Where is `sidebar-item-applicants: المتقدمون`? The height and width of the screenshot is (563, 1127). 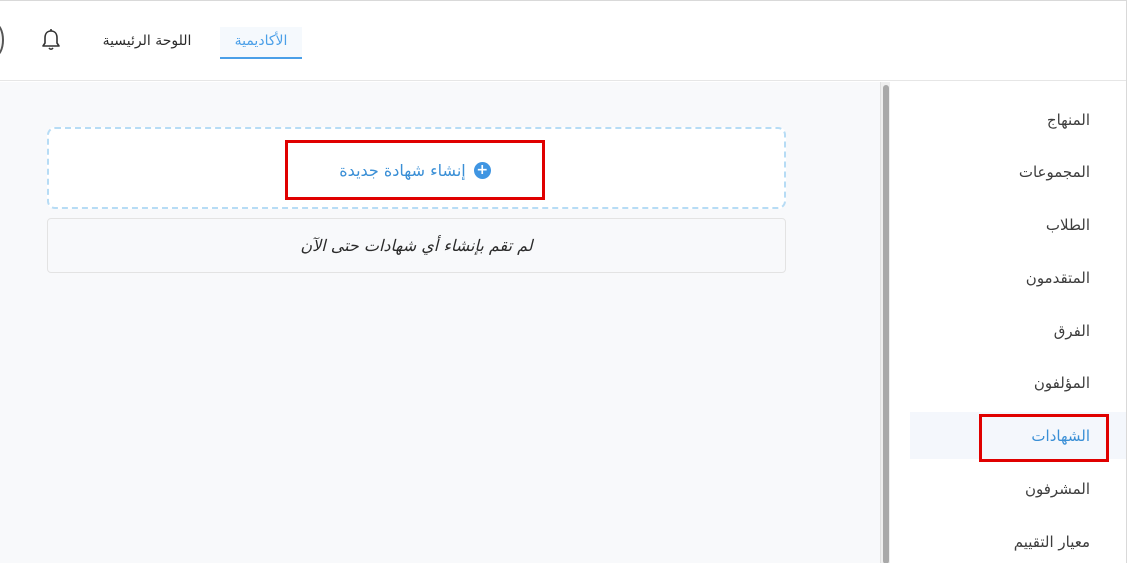
sidebar-item-applicants: المتقدمون is located at coordinates (1058, 278).